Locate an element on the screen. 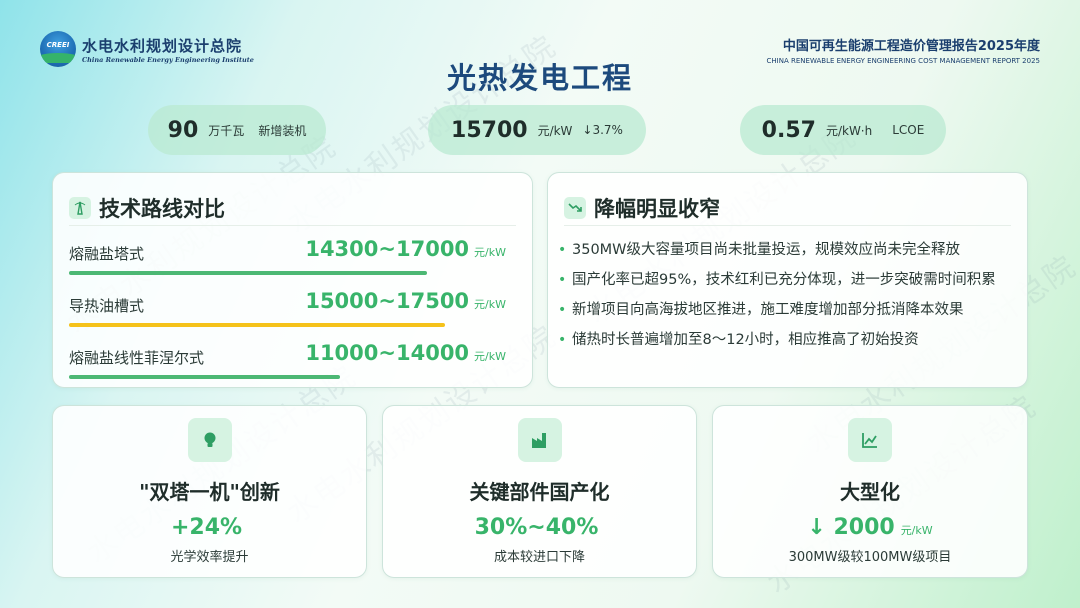  kpi-lcoe: 0.57 元/kW·h LCOE is located at coordinates (843, 130).